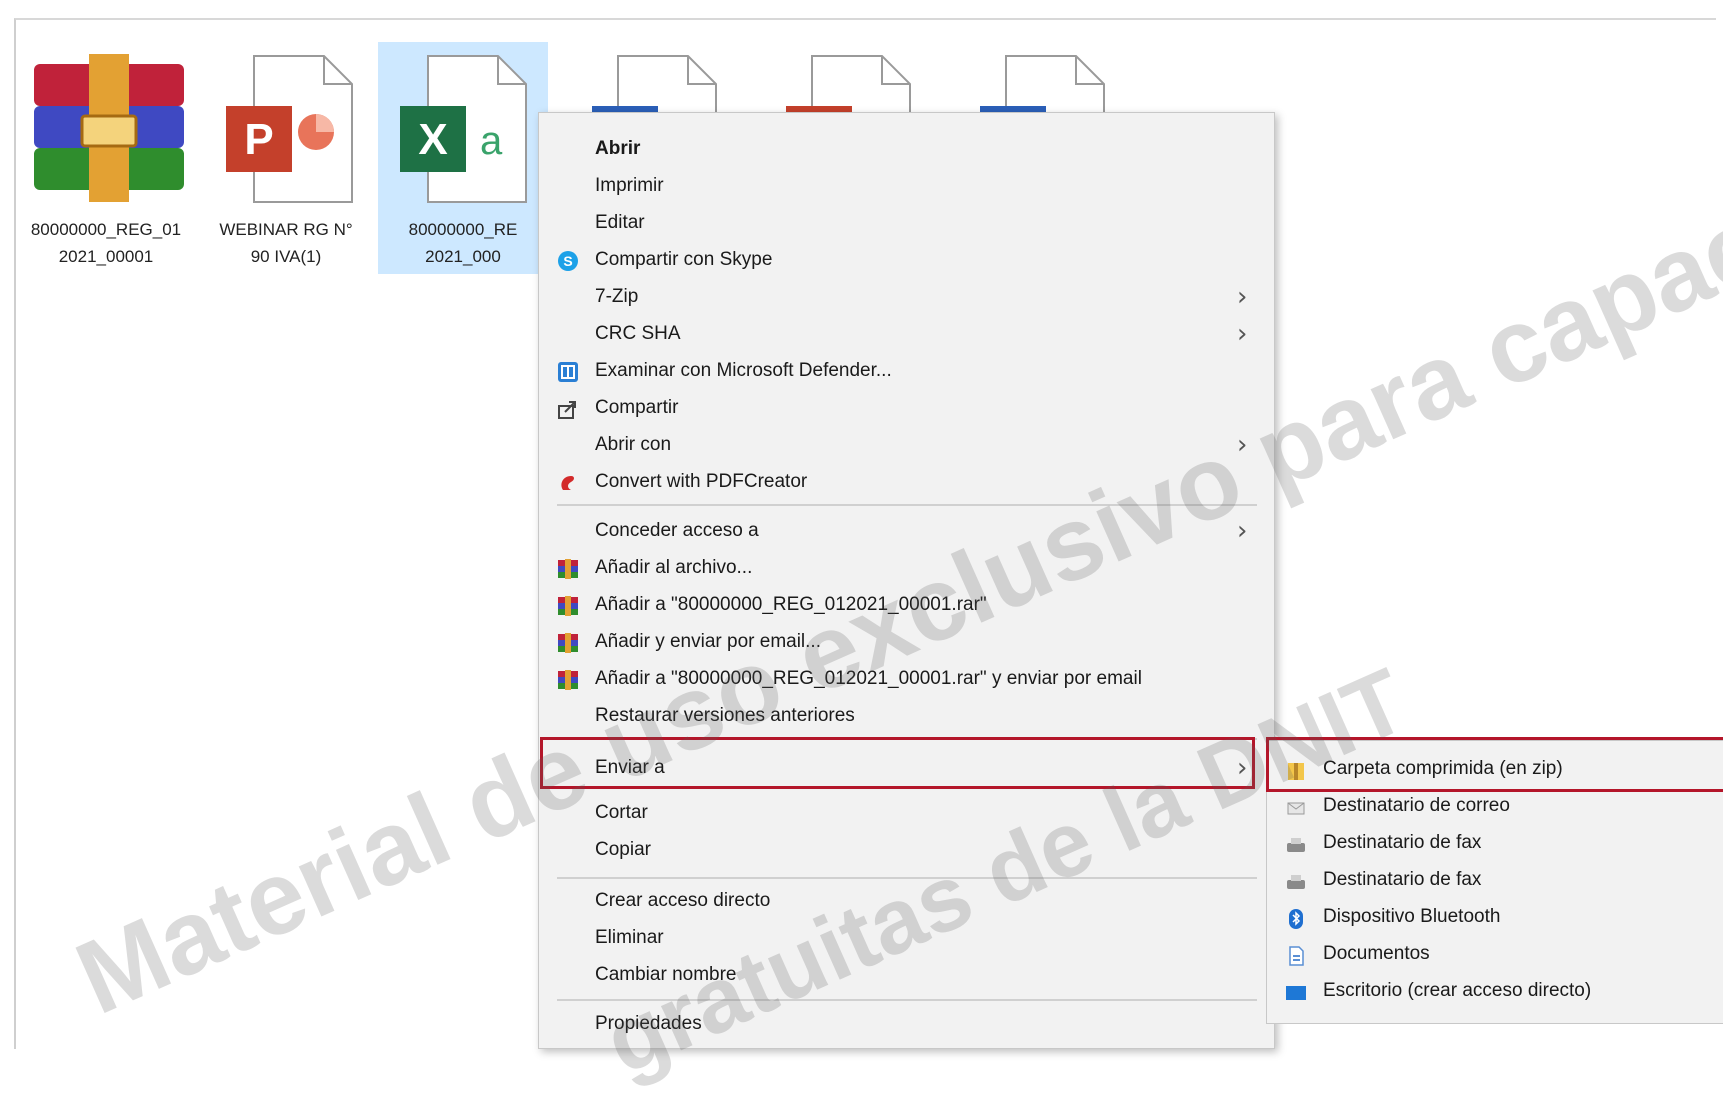  Describe the element at coordinates (469, 129) in the screenshot. I see `excel-file-icon: X a` at that location.